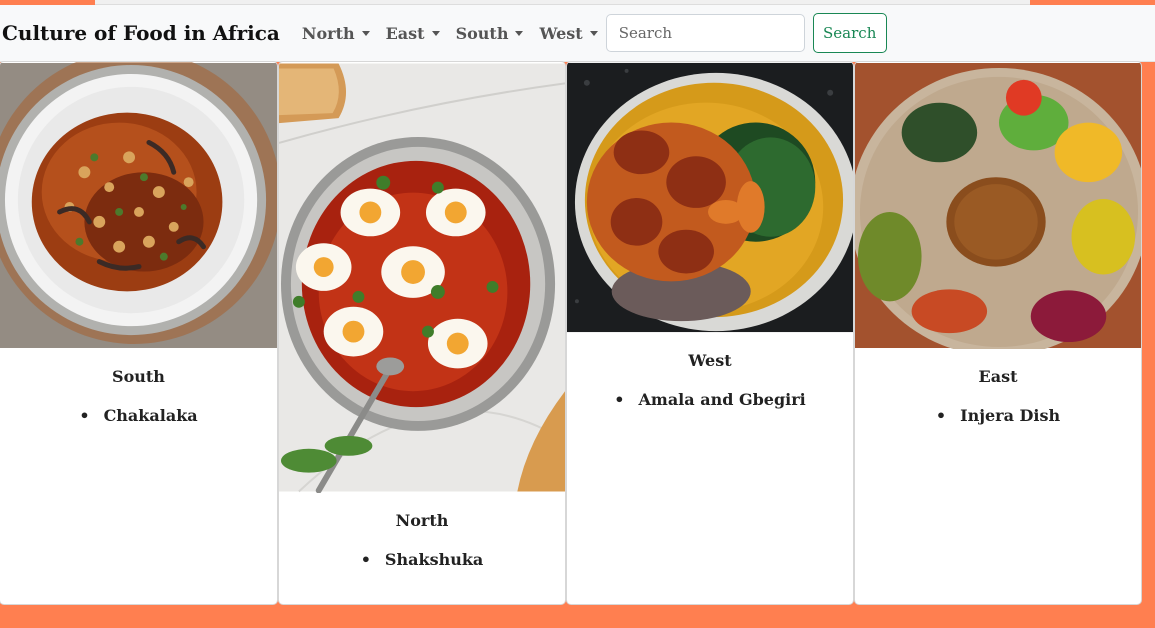 The height and width of the screenshot is (628, 1155). I want to click on nav-dropdown-north: North, so click(336, 33).